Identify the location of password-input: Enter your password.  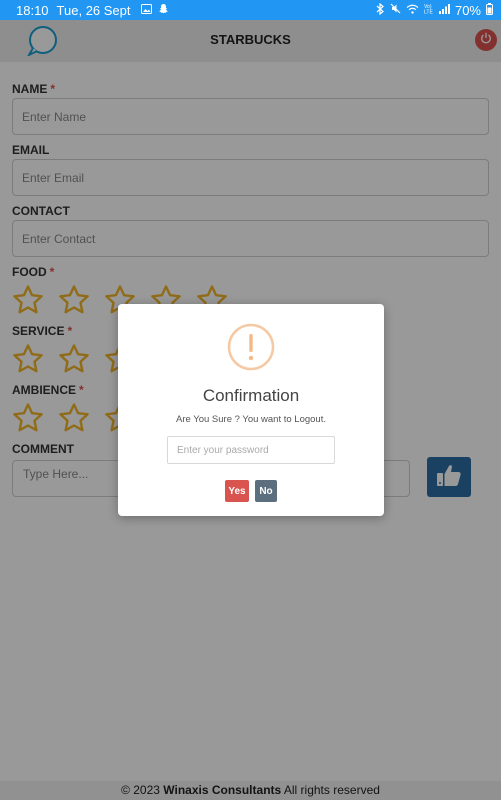
(251, 450).